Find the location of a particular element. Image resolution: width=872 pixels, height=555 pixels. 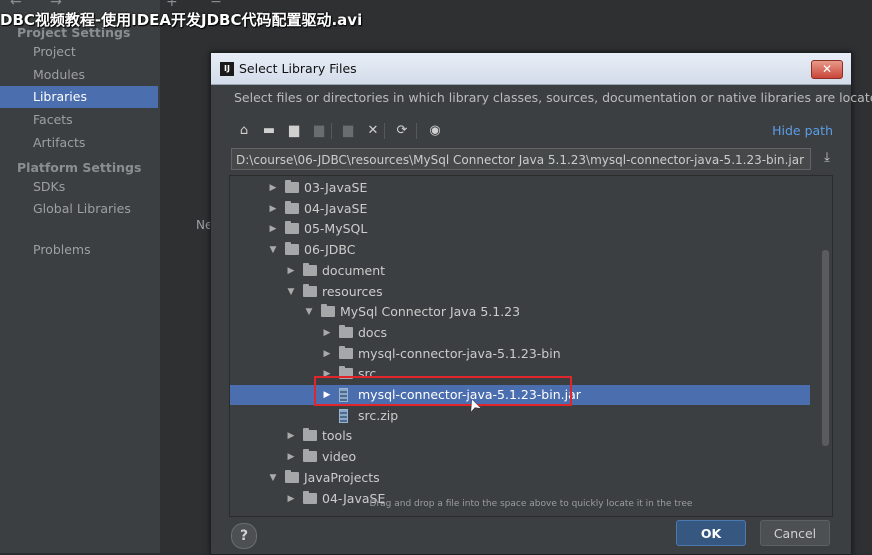

tree-row-label: 05-MySQL is located at coordinates (336, 229).